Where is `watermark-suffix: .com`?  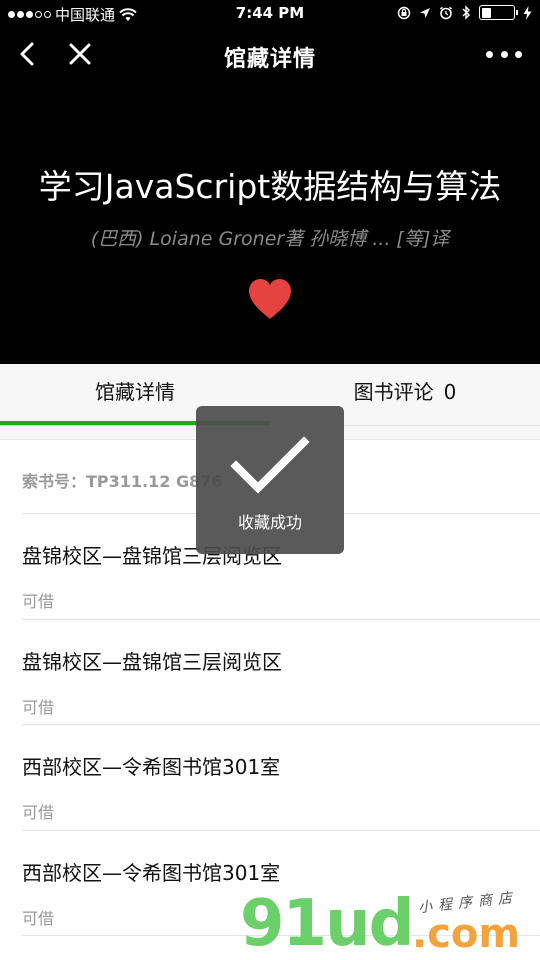
watermark-suffix: .com is located at coordinates (466, 934).